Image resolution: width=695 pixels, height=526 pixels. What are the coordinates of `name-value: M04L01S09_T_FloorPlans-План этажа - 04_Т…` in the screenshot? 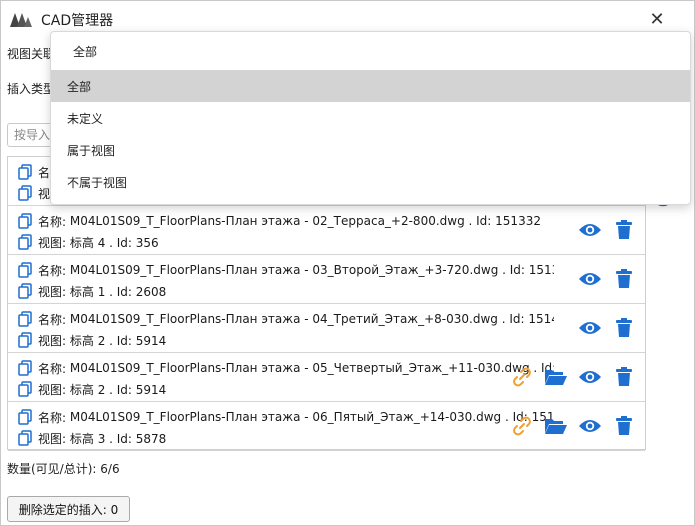 It's located at (311, 319).